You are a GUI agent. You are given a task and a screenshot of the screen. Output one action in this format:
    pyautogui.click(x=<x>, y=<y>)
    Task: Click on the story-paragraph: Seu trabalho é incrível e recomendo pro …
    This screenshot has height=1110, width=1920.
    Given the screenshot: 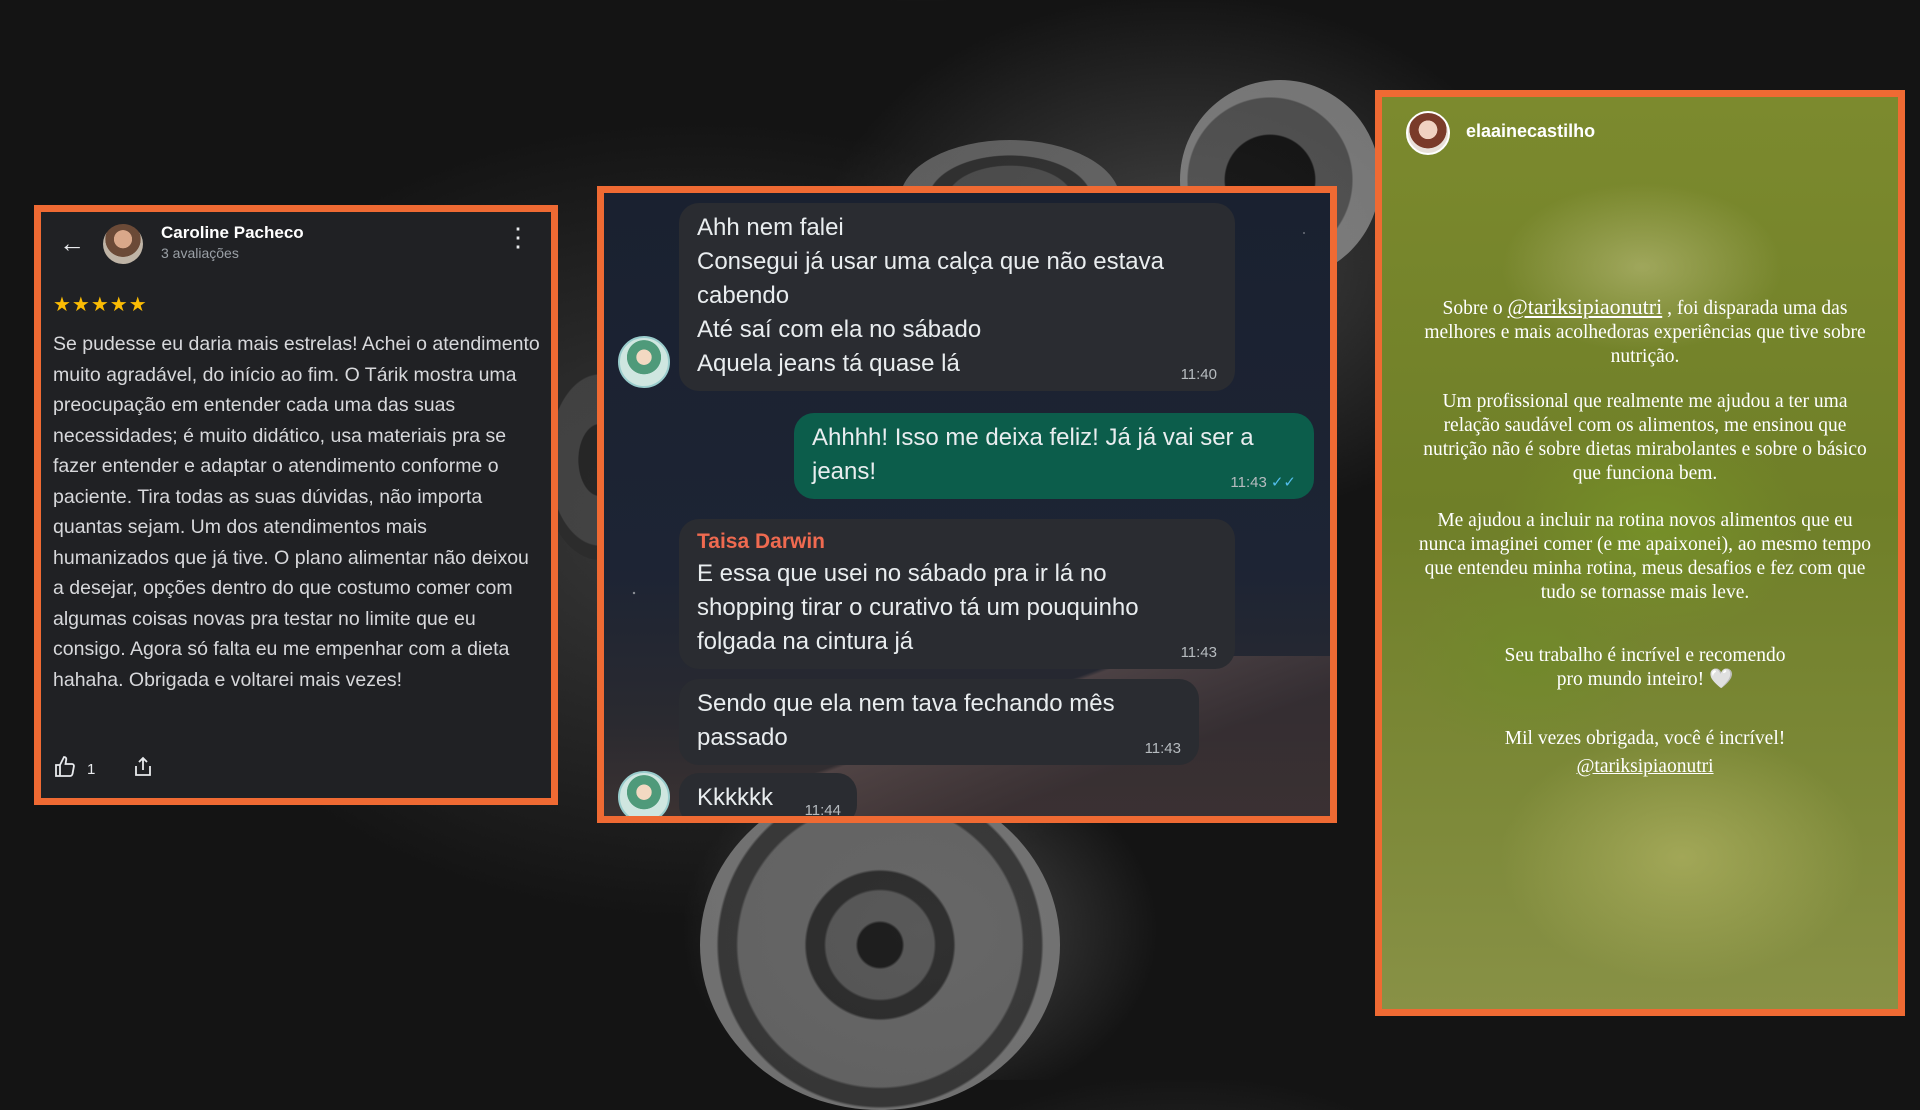 What is the action you would take?
    pyautogui.click(x=1645, y=667)
    